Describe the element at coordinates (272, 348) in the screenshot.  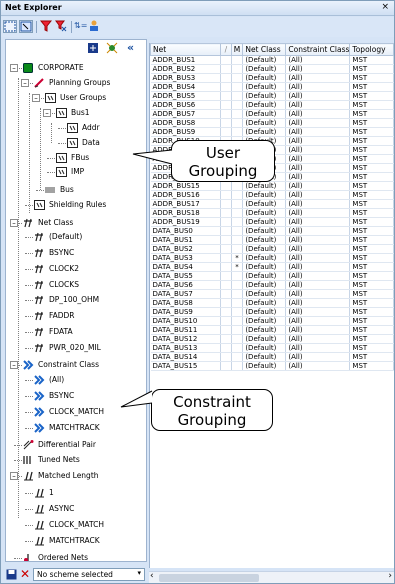
I see `table-row: DATA_BUS13 (Default) (All) MST` at that location.